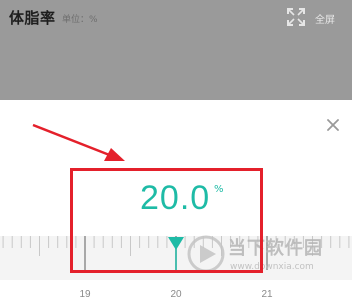  Describe the element at coordinates (175, 198) in the screenshot. I see `selected-value: 20.0` at that location.